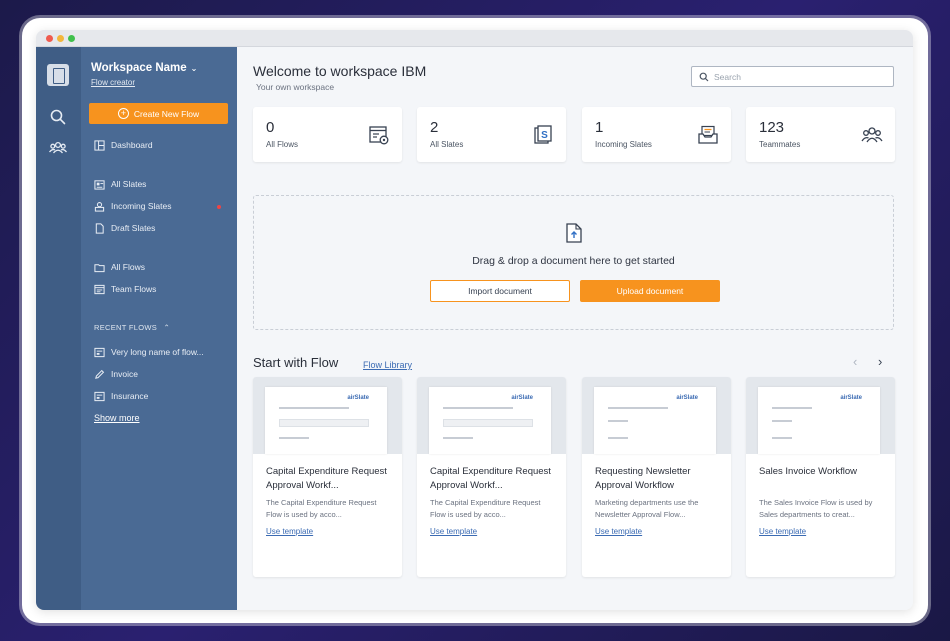  Describe the element at coordinates (799, 76) in the screenshot. I see `search-input` at that location.